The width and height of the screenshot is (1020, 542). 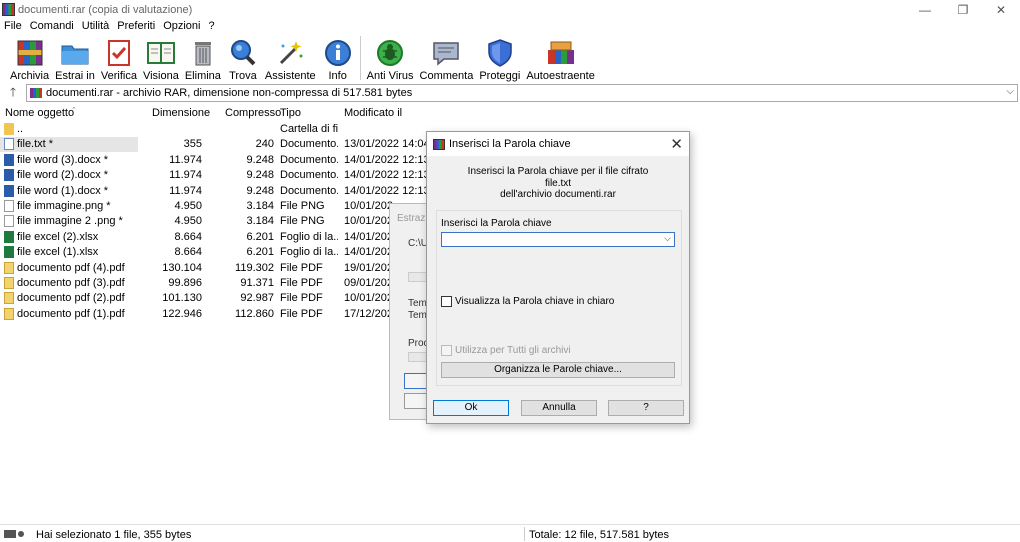 I want to click on status-total-text: Totale: 12 file, 517.581 bytes, so click(x=599, y=535).